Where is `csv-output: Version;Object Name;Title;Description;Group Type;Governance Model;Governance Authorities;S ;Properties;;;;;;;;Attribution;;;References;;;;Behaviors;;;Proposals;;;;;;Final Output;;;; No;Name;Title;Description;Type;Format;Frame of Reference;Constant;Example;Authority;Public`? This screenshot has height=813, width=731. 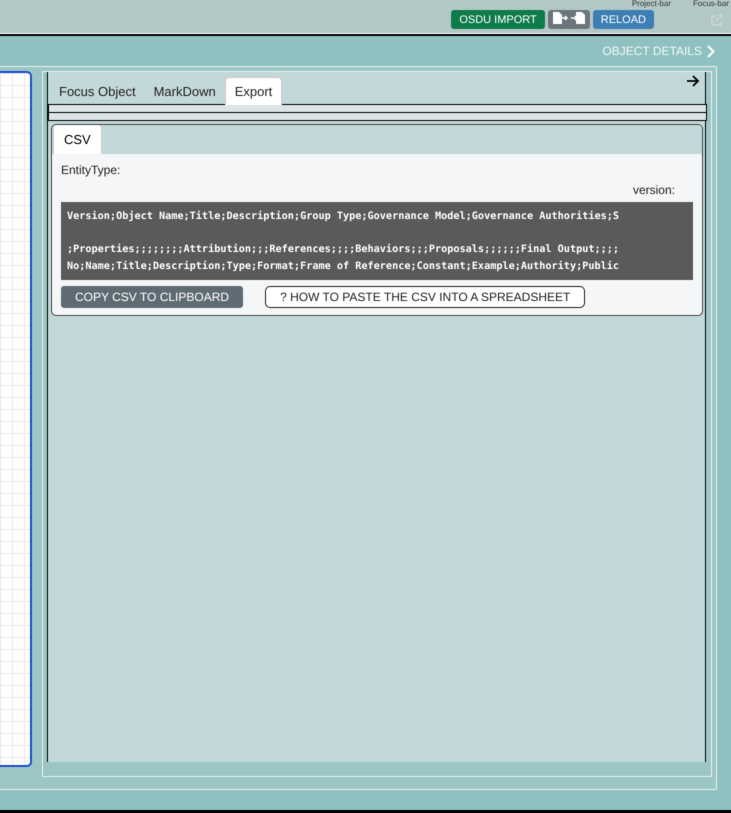
csv-output: Version;Object Name;Title;Description;Group Type;Governance Model;Governance Authorities;S ;Properties;;;;;;;;Attribution;;;References;;;;Behaviors;;;Proposals;;;;;;Final Output;;;; No;Name;Title;Description;Type;Format;Frame of Reference;Constant;Example;Authority;Public is located at coordinates (377, 241).